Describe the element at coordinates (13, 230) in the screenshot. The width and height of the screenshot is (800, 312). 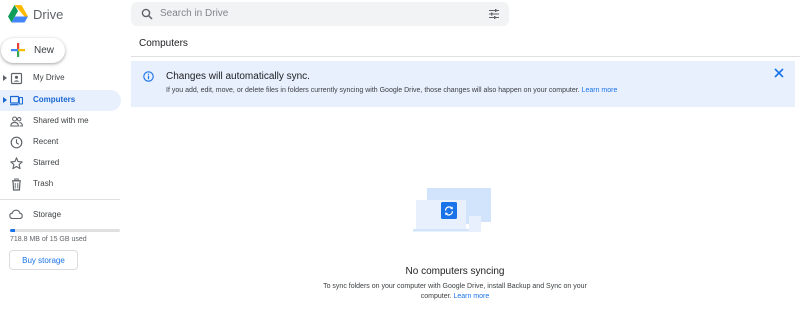
I see `storage-usage-fill` at that location.